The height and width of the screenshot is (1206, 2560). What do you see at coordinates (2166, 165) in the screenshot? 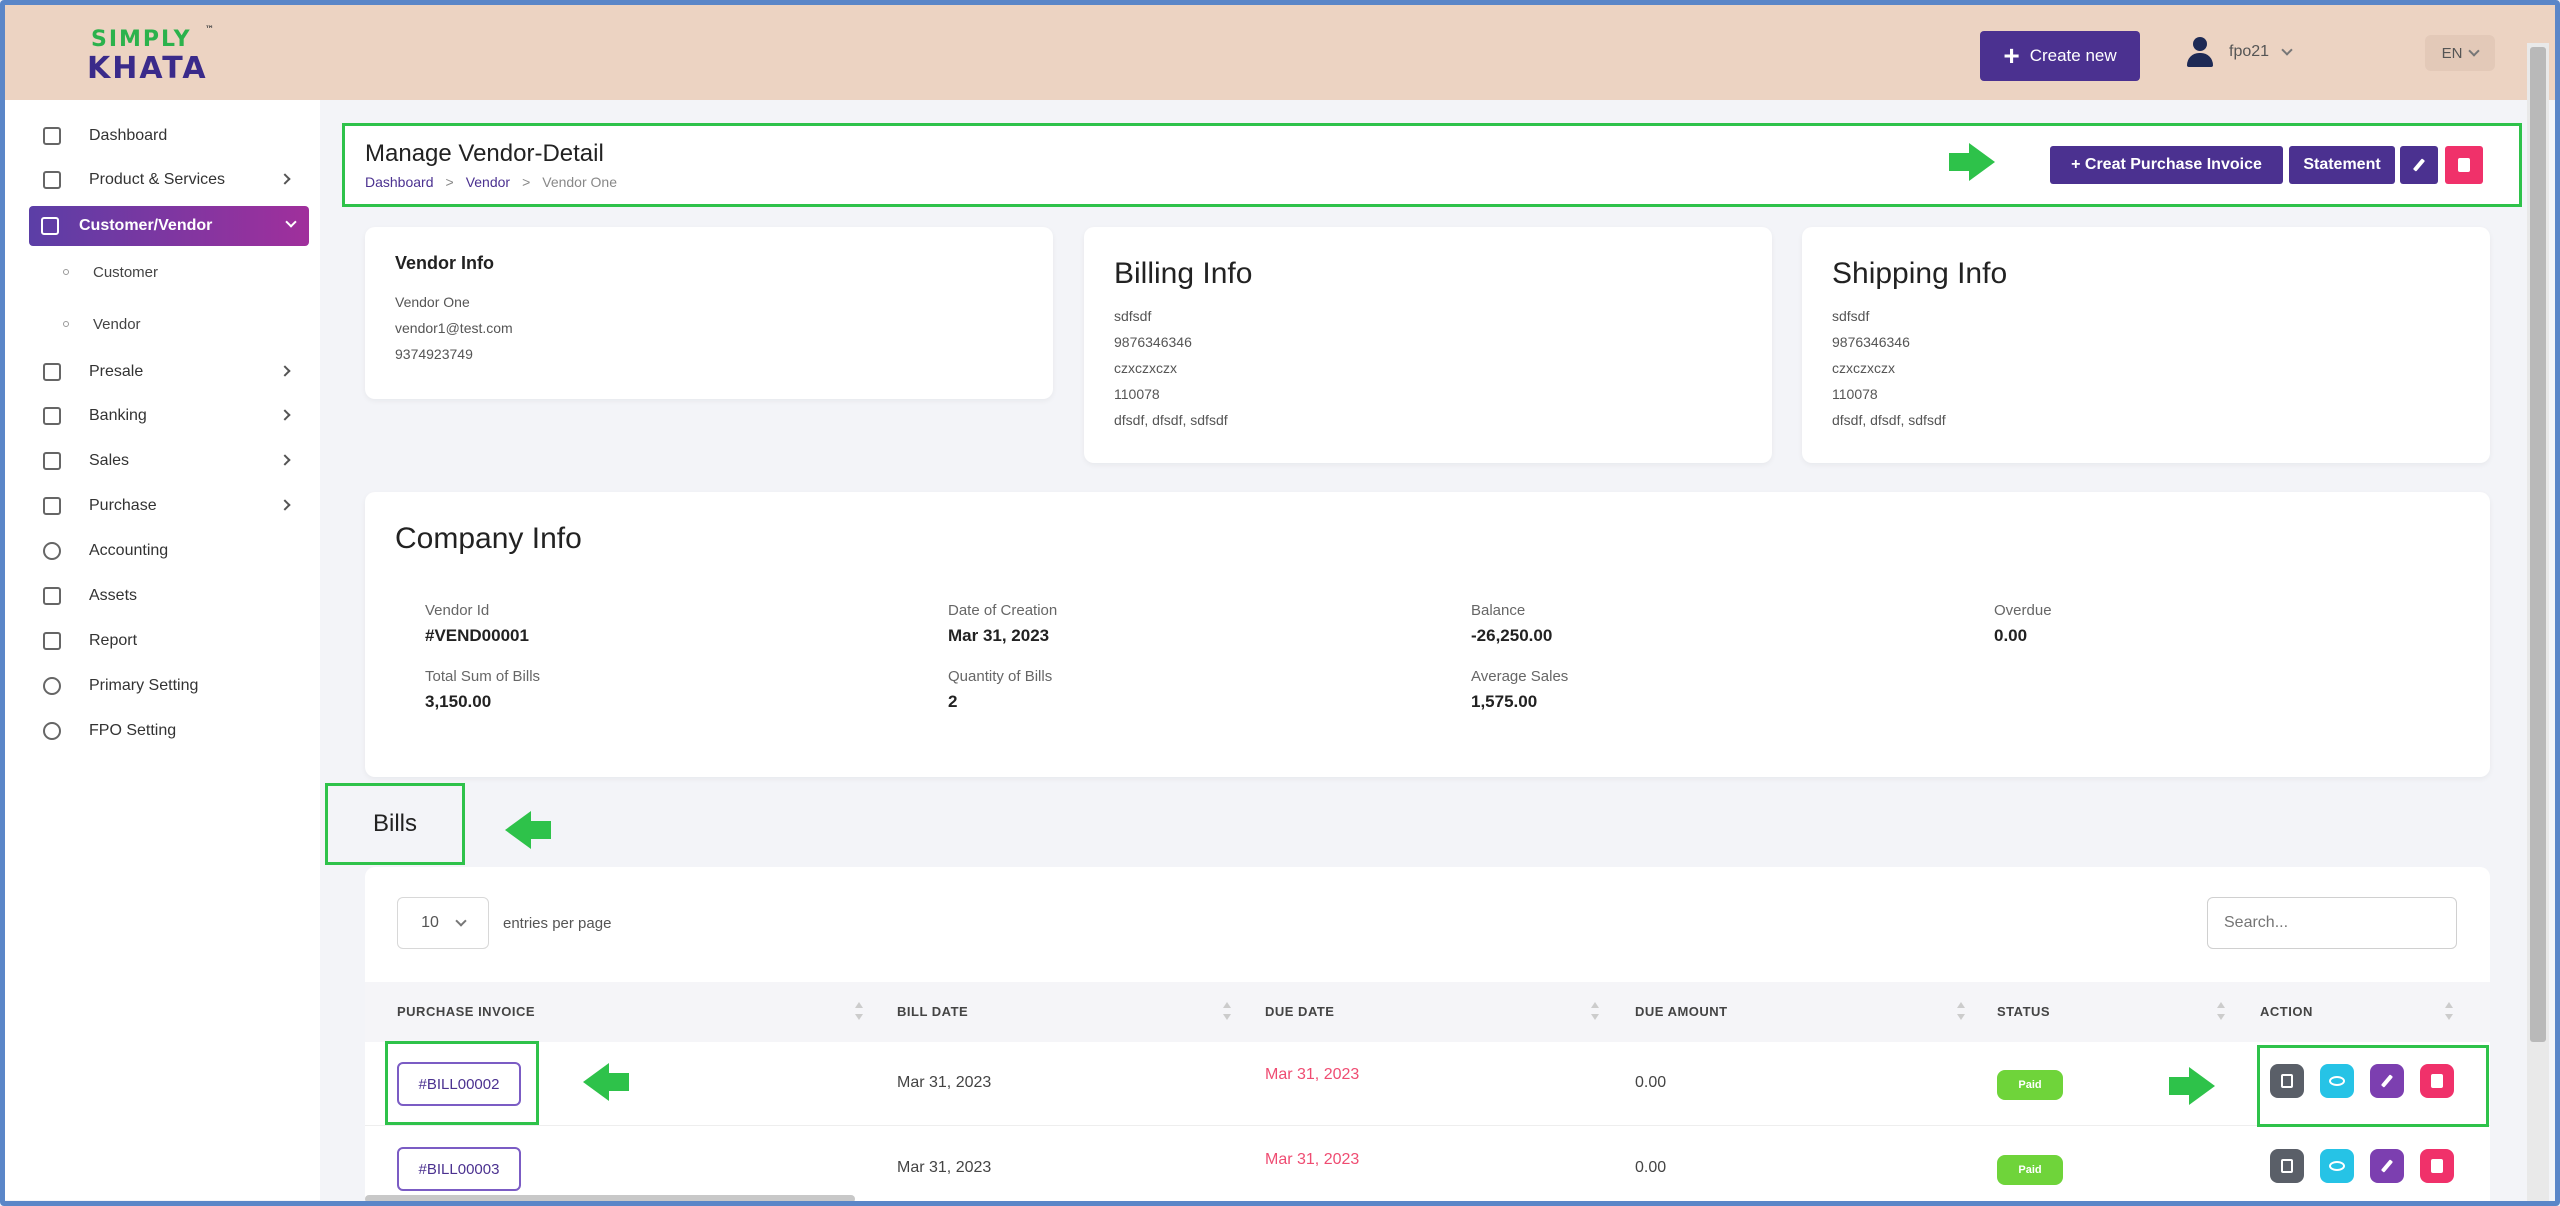
I see `create-purchase-invoice-button: + Creat Purchase Invoice` at bounding box center [2166, 165].